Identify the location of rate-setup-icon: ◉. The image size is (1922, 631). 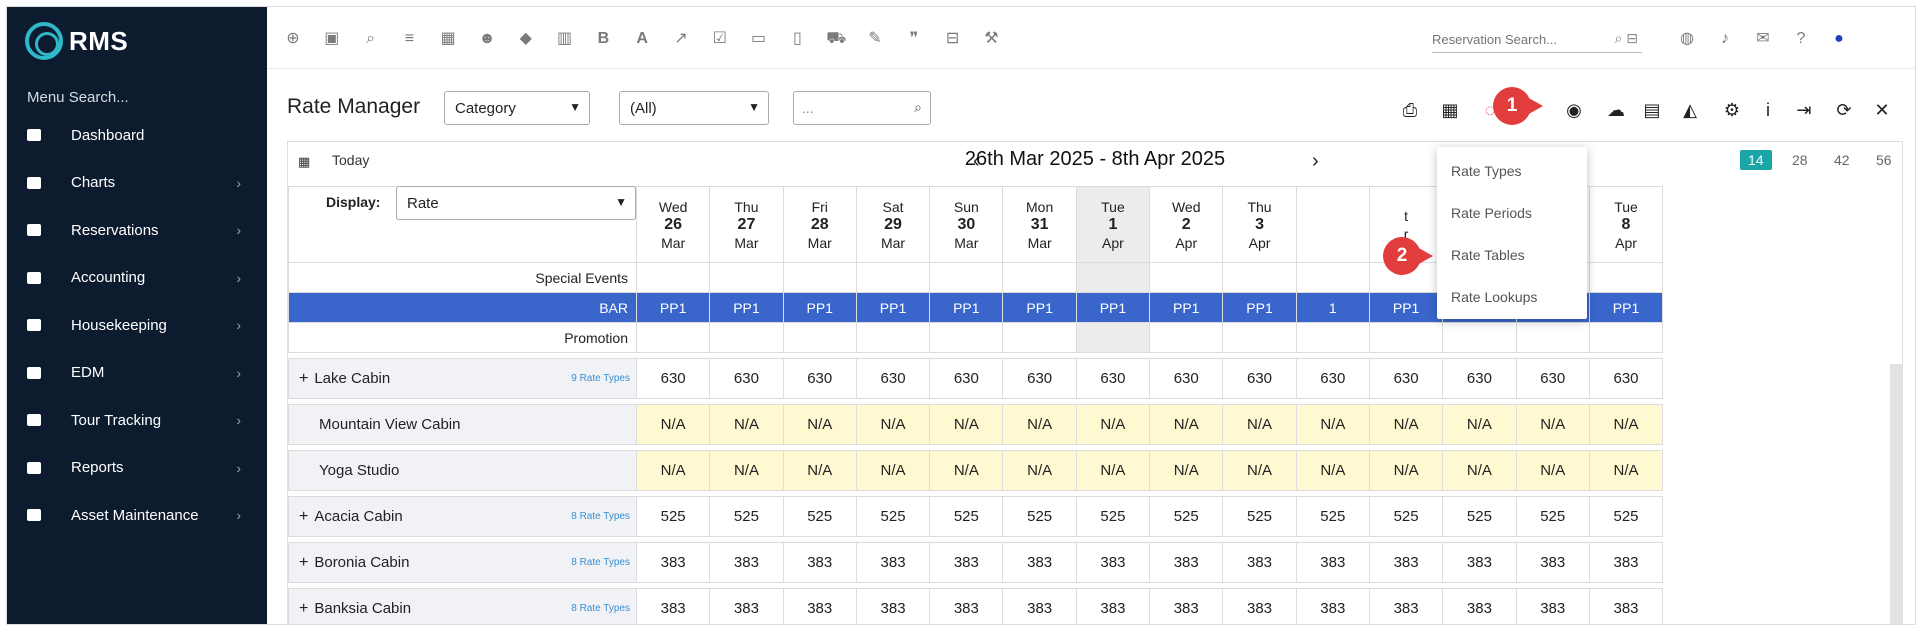
(1574, 110).